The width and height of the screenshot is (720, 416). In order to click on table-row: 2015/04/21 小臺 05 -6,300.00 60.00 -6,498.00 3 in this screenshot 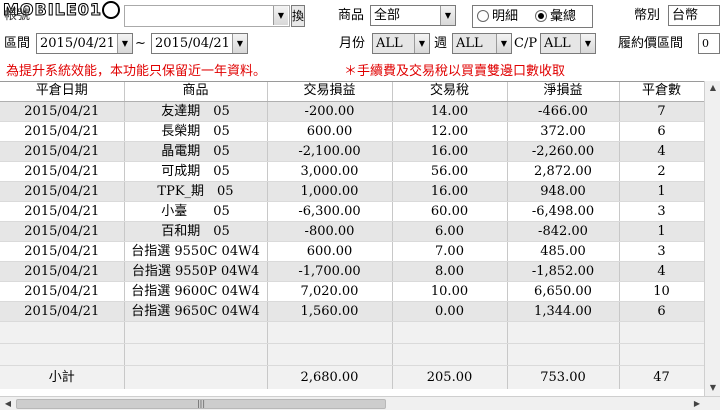, I will do `click(352, 211)`.